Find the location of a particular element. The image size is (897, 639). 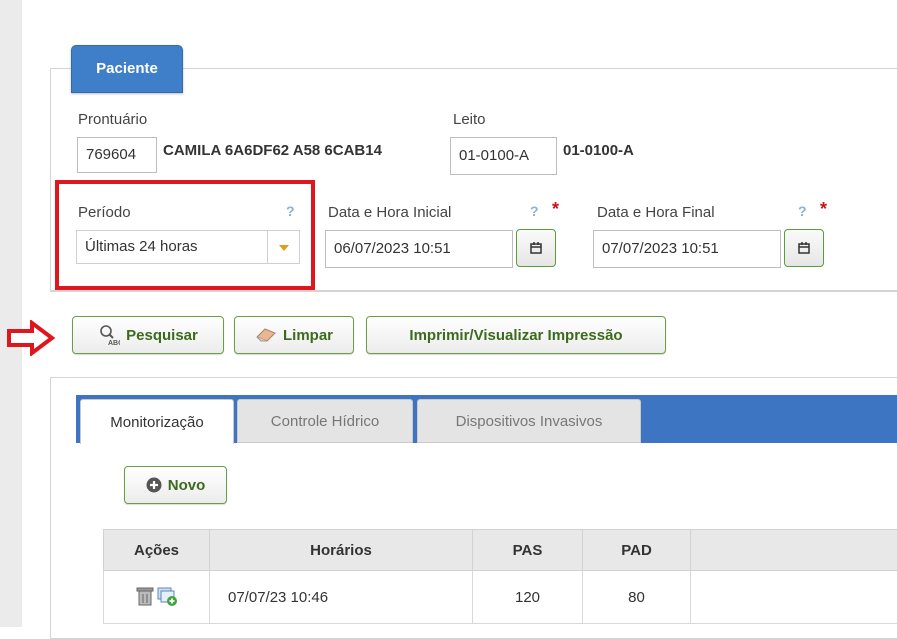

header-acoes: Ações is located at coordinates (157, 550).